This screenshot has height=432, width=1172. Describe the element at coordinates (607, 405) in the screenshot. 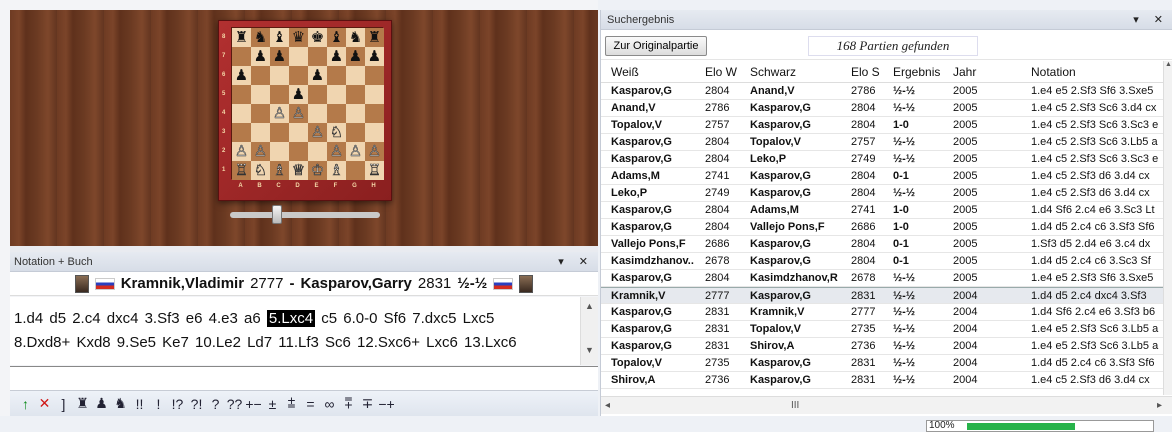

I see `scroll-left-icon: ◂` at that location.